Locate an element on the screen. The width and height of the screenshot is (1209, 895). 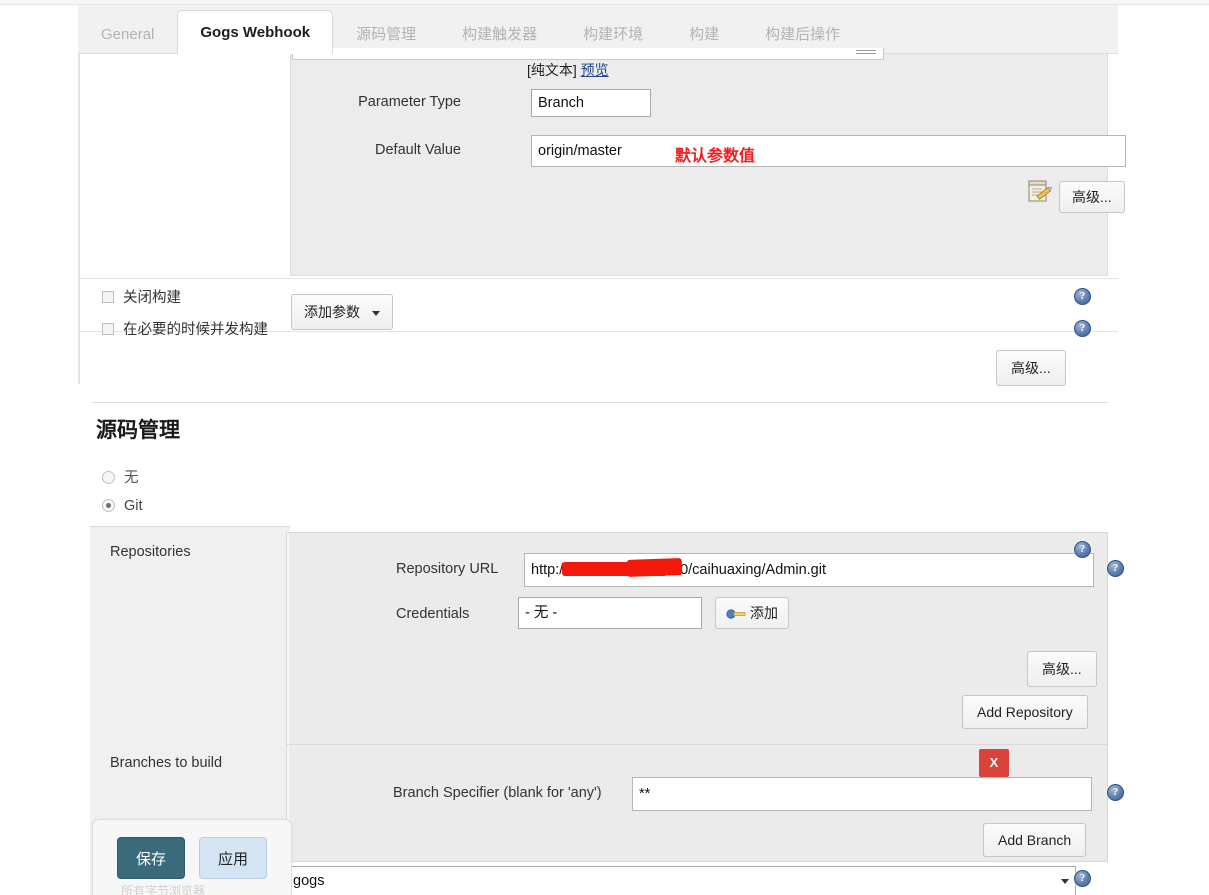
parameter-type-select: Branch is located at coordinates (591, 103).